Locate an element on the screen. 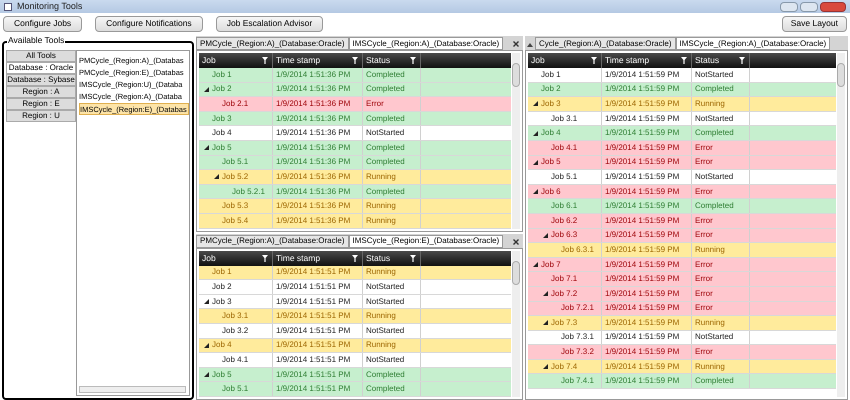  job-row: Job 2 1/9/2014 1:51:36 PM Completed is located at coordinates (355, 90).